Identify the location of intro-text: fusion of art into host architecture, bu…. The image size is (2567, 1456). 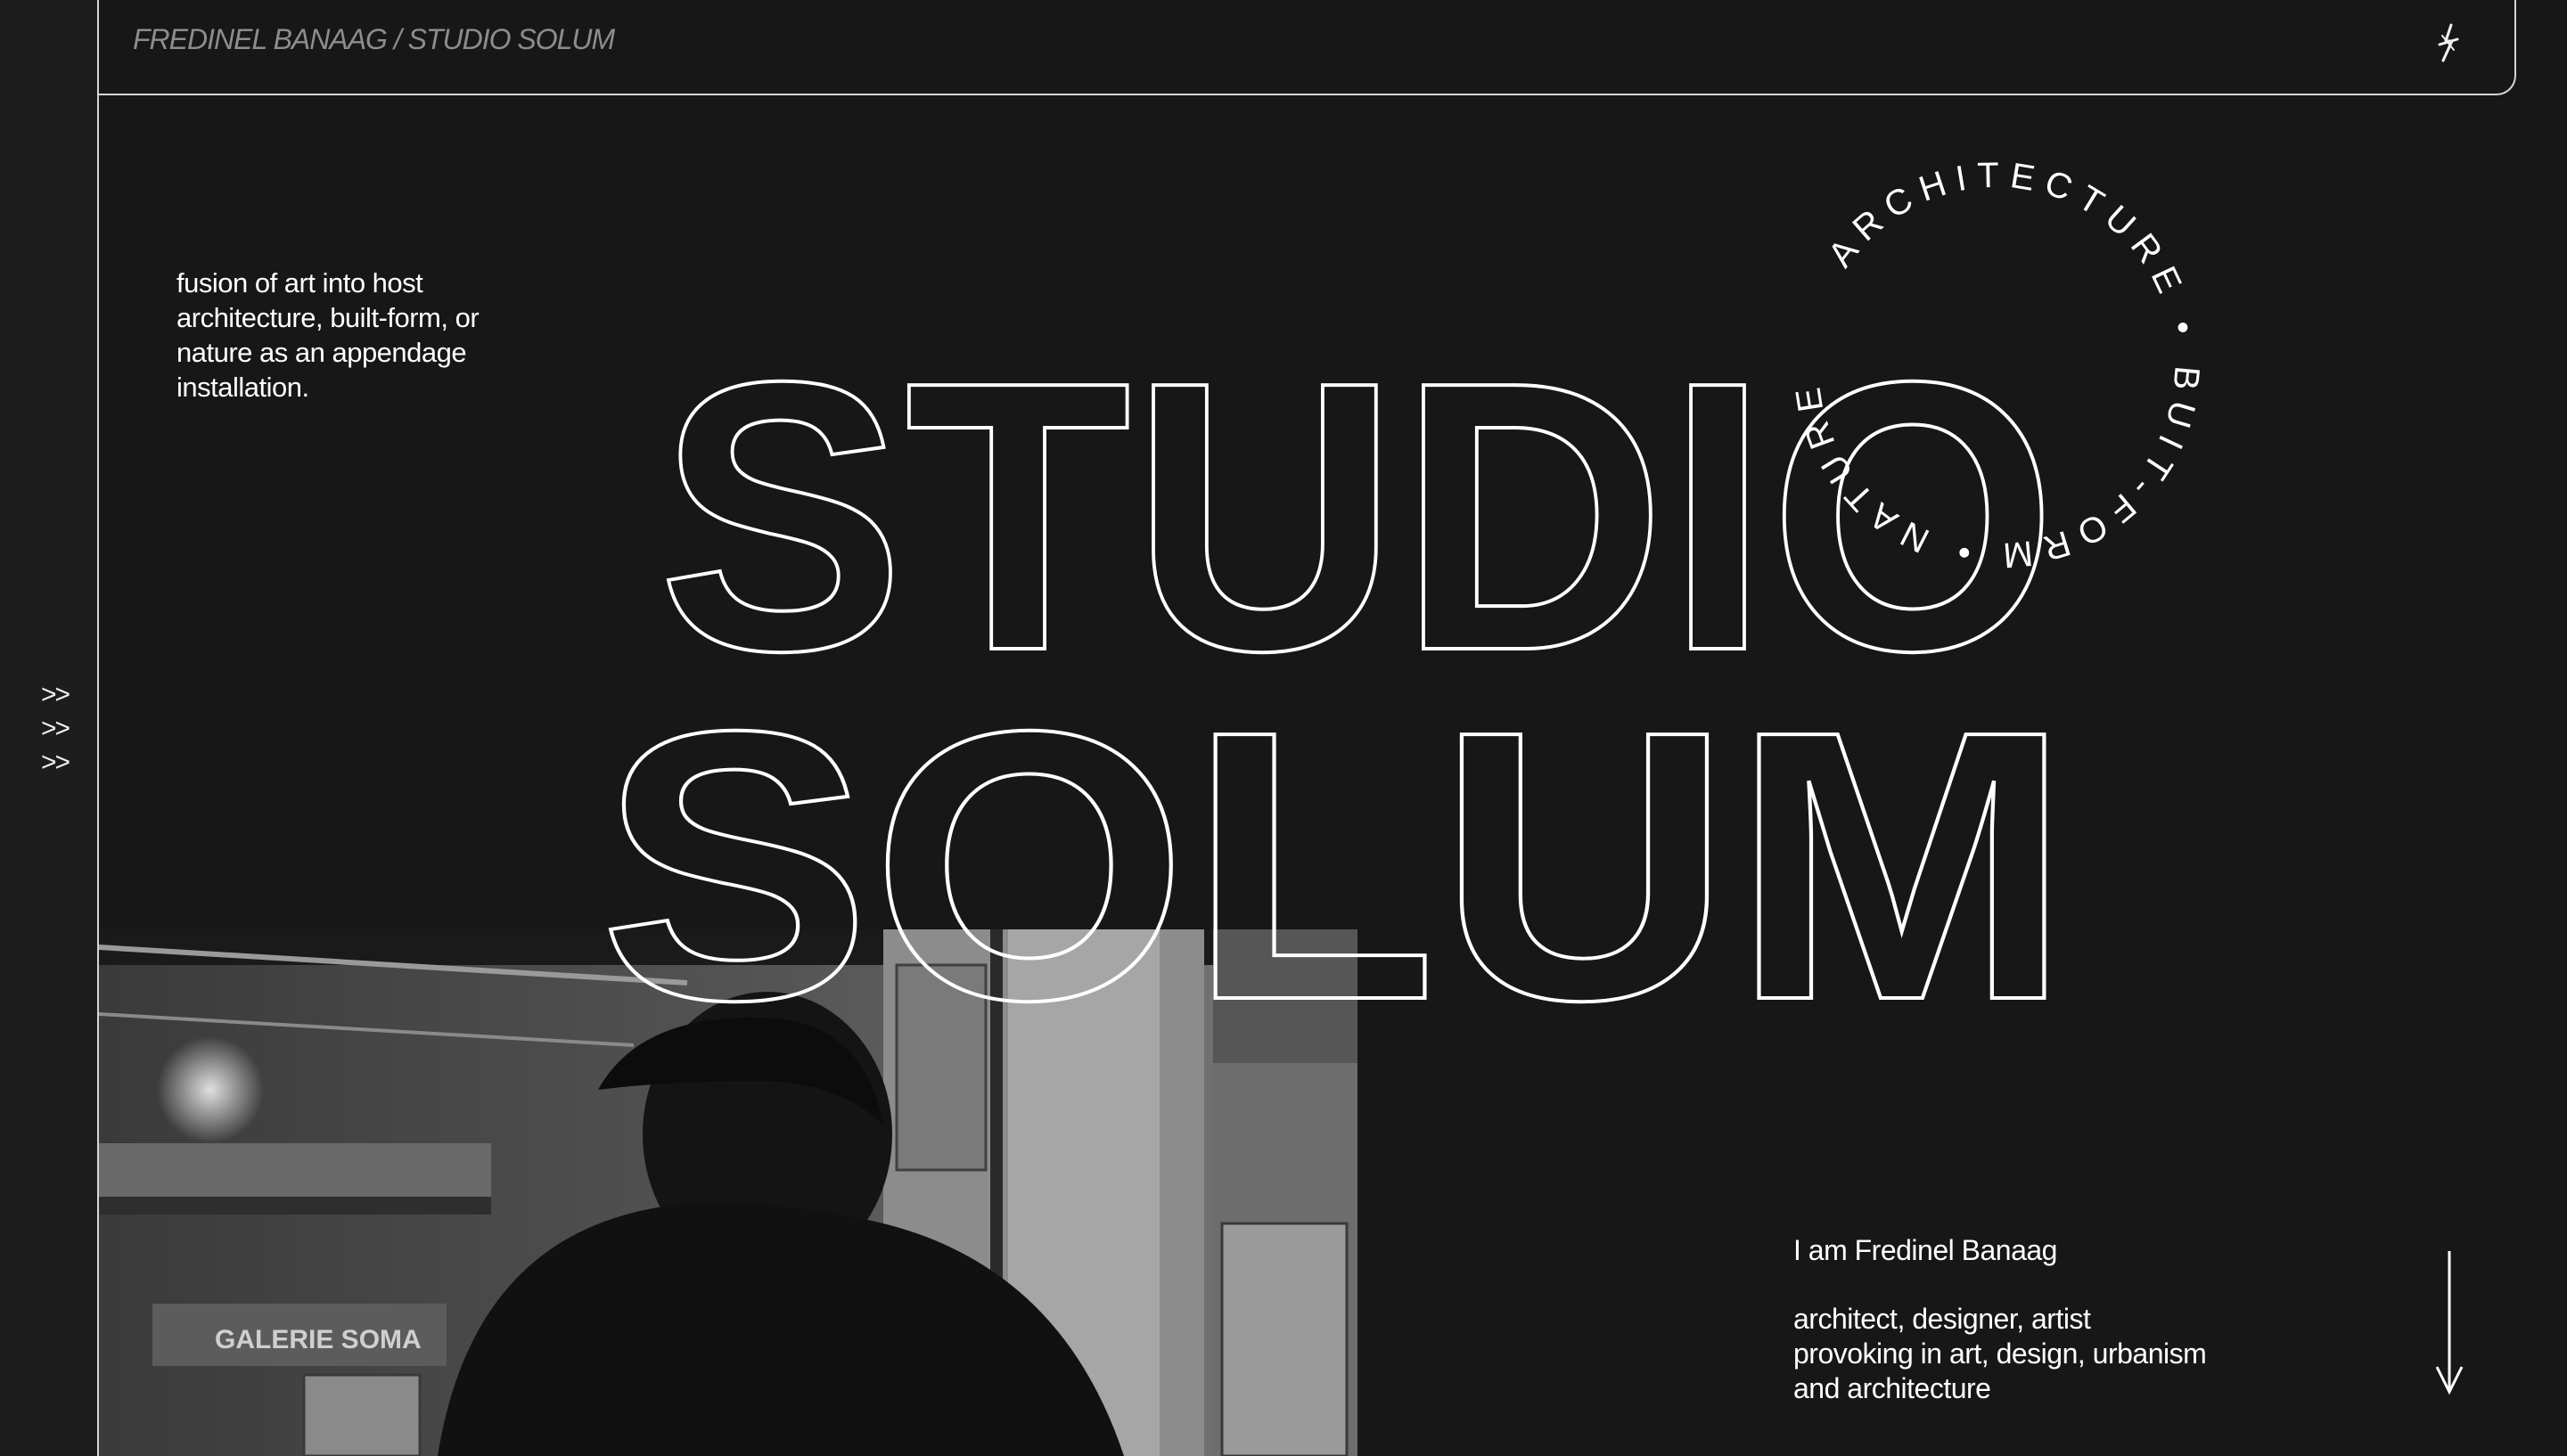
(363, 335).